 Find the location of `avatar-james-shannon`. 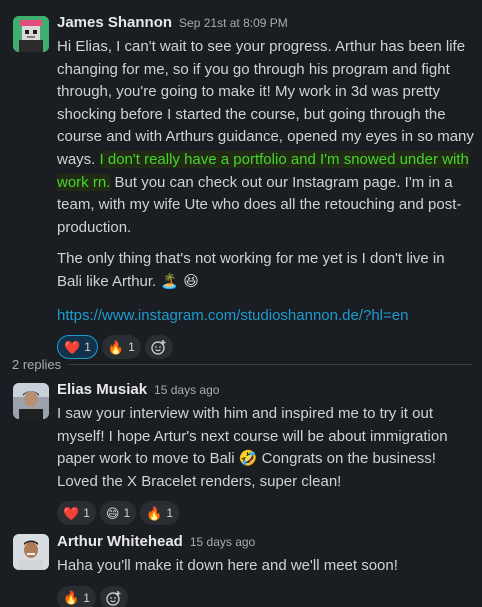

avatar-james-shannon is located at coordinates (31, 34).